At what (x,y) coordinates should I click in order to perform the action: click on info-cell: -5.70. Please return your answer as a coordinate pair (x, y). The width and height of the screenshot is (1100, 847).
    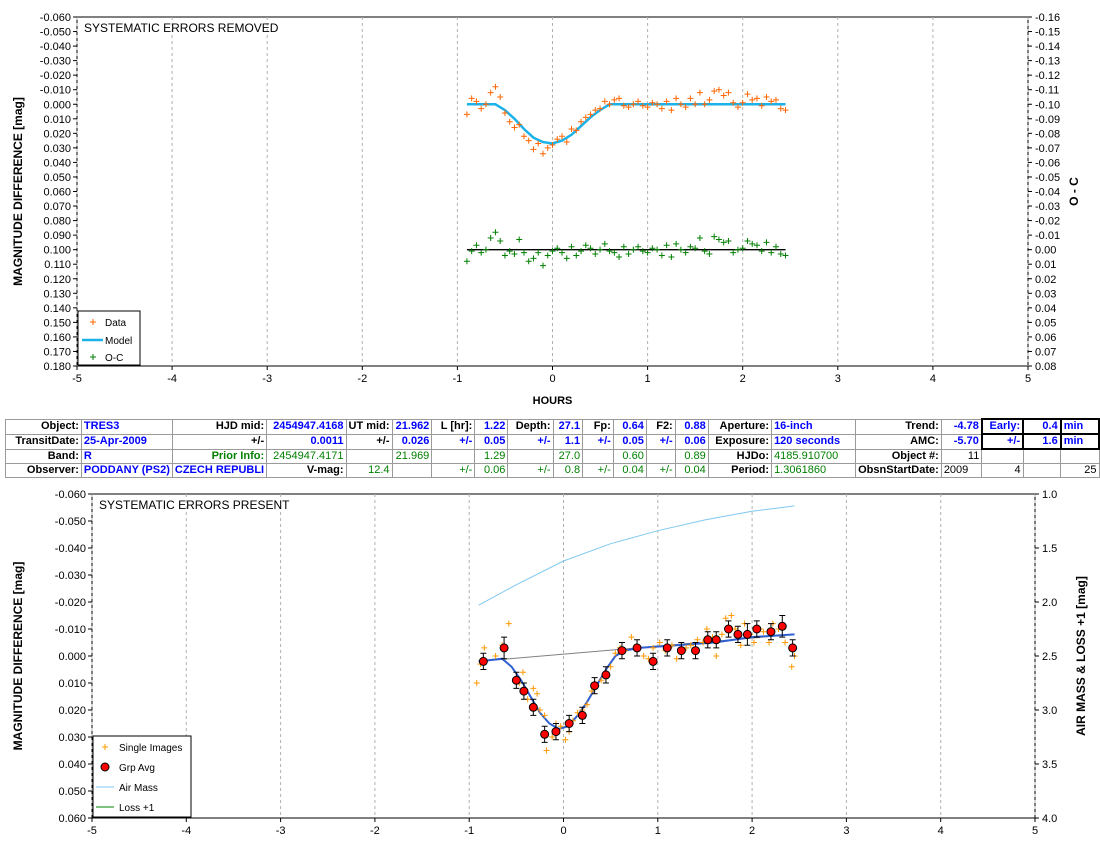
    Looking at the image, I should click on (961, 441).